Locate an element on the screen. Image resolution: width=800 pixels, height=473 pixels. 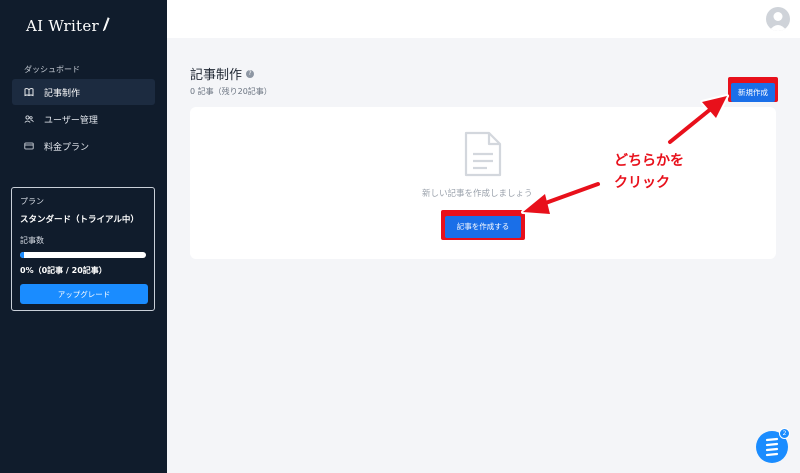
sidebar-item-users: ユーザー管理 is located at coordinates (83, 119).